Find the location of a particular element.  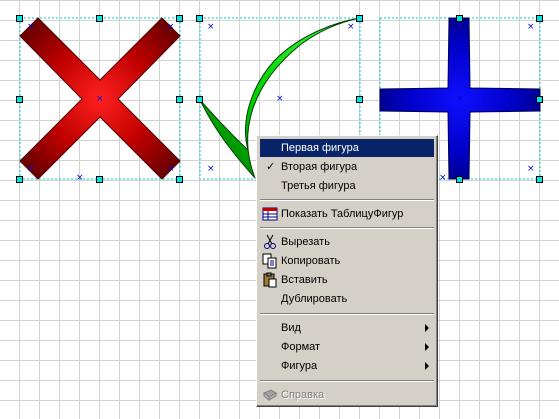

menu-item-copy: Копировать is located at coordinates (347, 261).